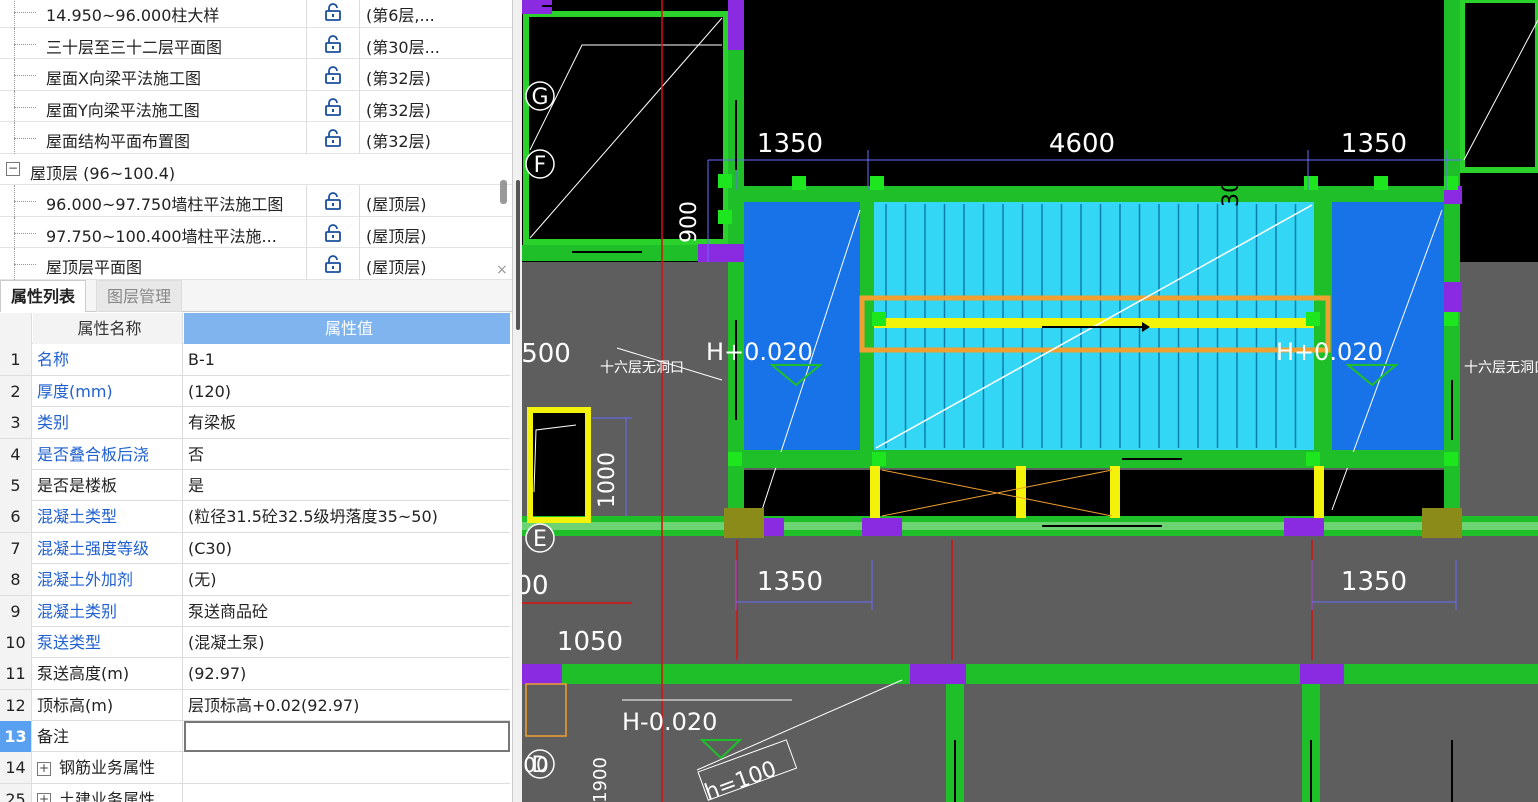 The image size is (1538, 802). I want to click on tree-drawing-row: 屋面X向梁平法施工图 (第32层), so click(256, 75).